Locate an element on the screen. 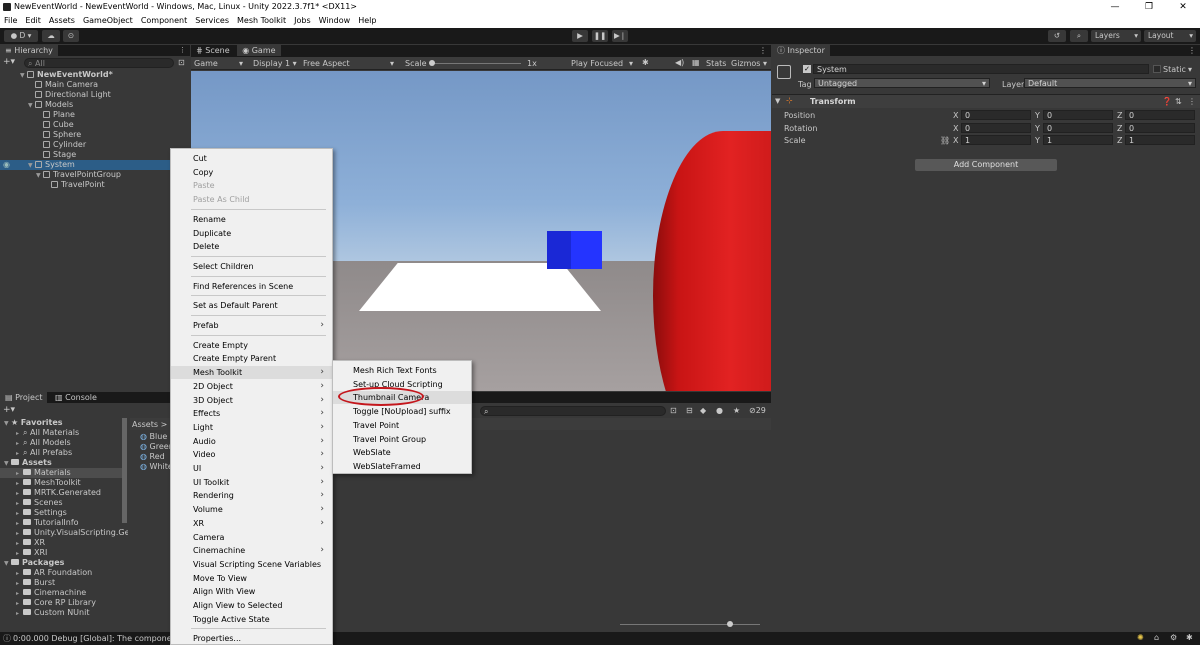 The width and height of the screenshot is (1200, 645). assets-folder: ▸ TutorialInfo is located at coordinates (61, 523).